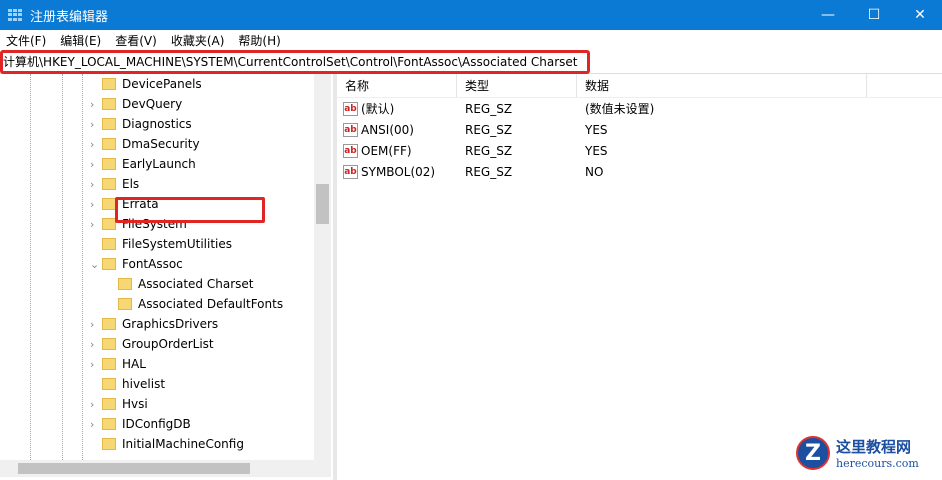 The width and height of the screenshot is (942, 480). Describe the element at coordinates (919, 15) in the screenshot. I see `close-button: ✕` at that location.